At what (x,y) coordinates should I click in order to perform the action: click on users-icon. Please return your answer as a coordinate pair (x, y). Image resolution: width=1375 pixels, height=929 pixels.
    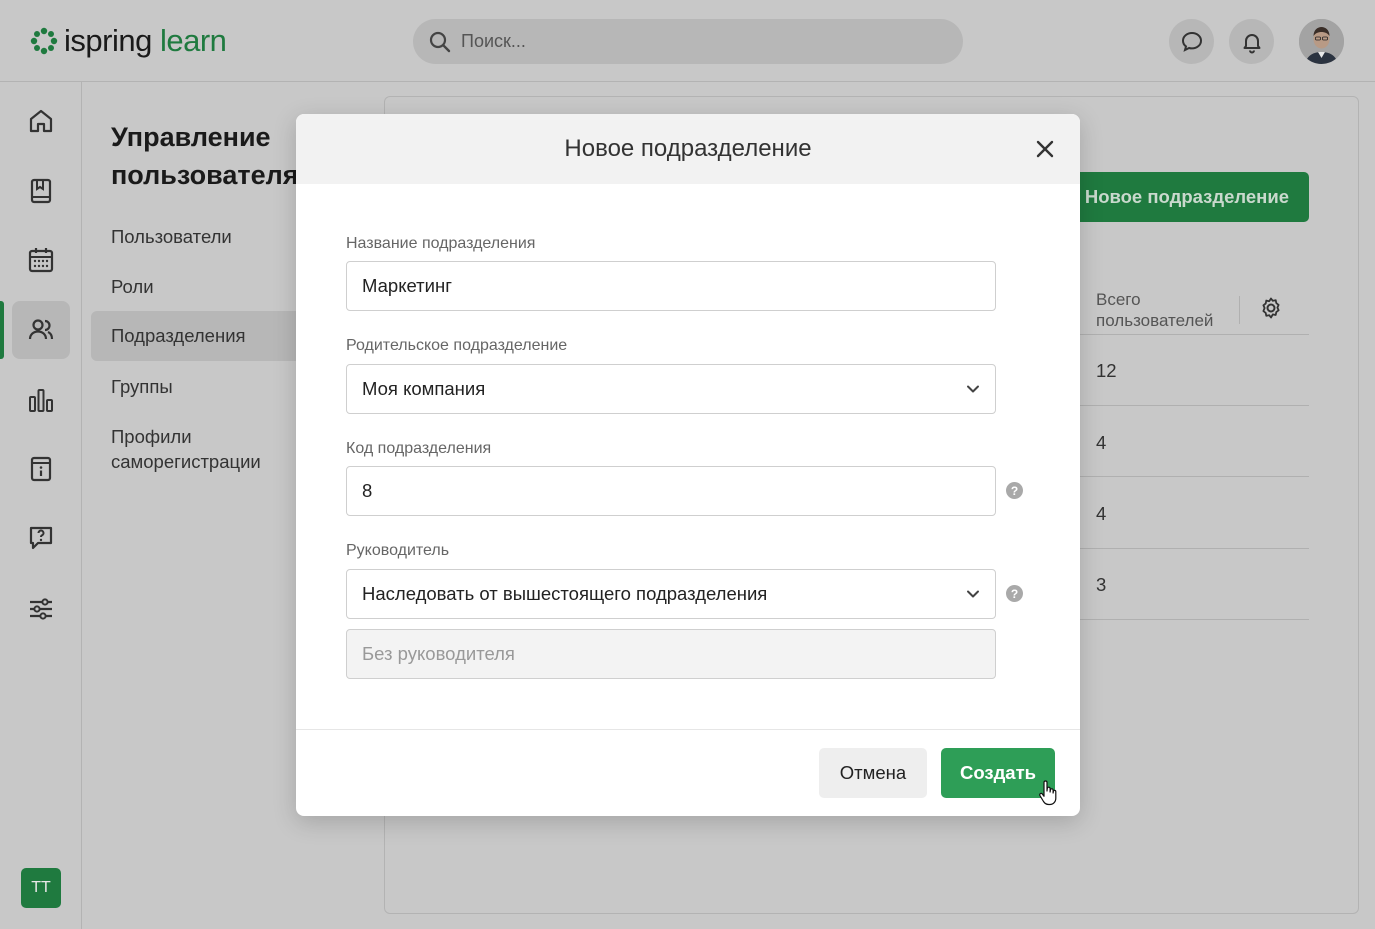
    Looking at the image, I should click on (41, 329).